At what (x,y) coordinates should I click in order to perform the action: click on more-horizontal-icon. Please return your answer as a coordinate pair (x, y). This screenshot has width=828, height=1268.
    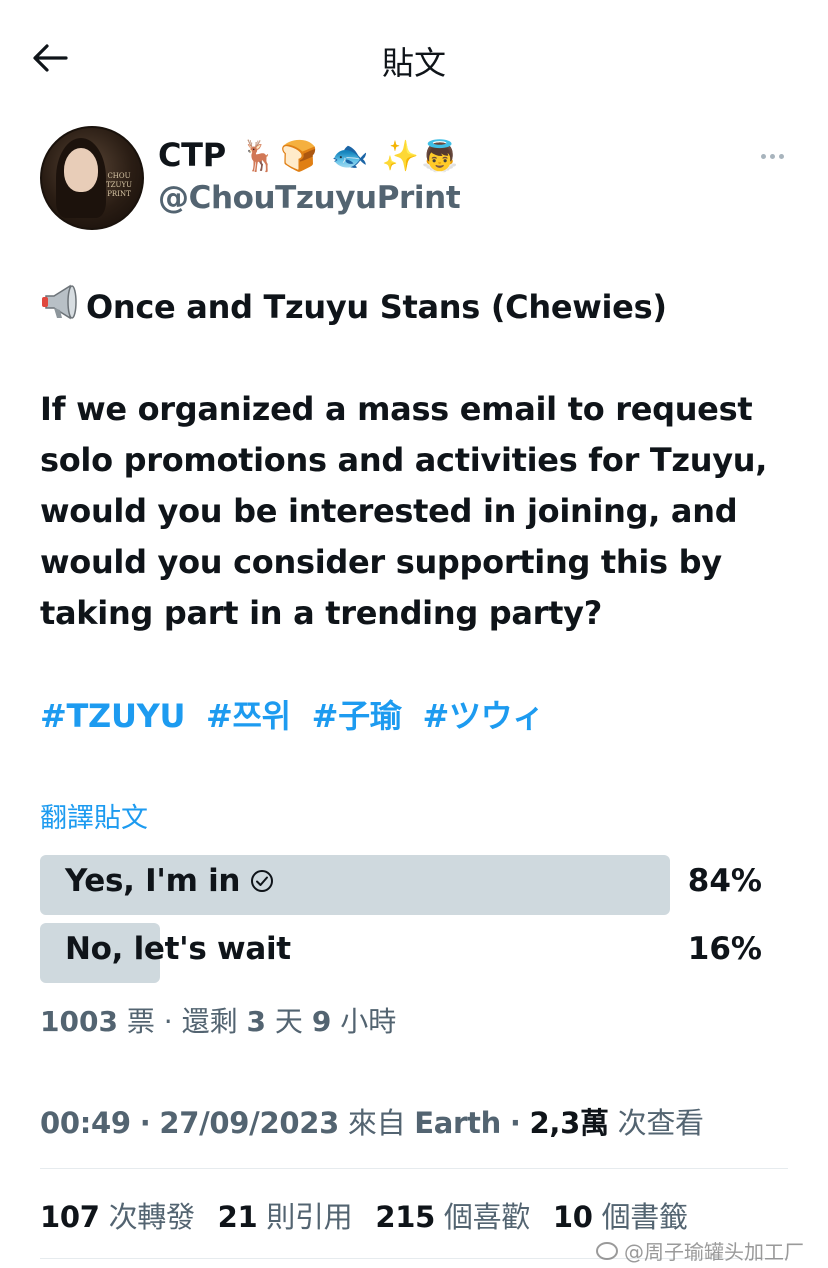
    Looking at the image, I should click on (763, 156).